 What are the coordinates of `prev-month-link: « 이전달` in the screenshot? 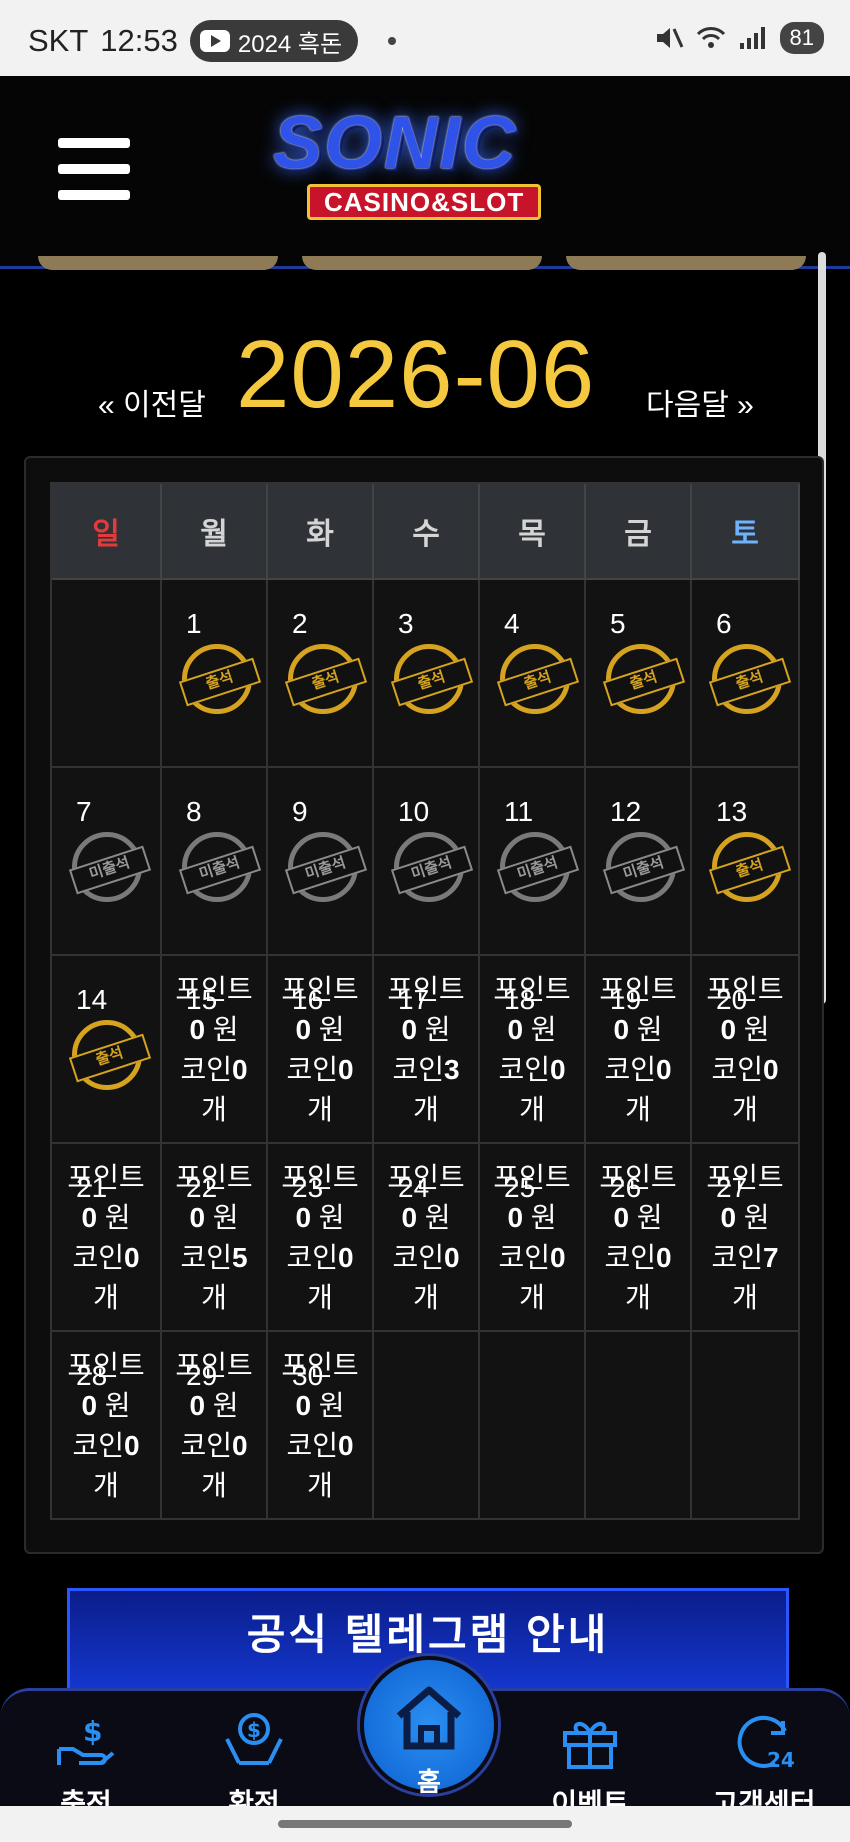 It's located at (152, 402).